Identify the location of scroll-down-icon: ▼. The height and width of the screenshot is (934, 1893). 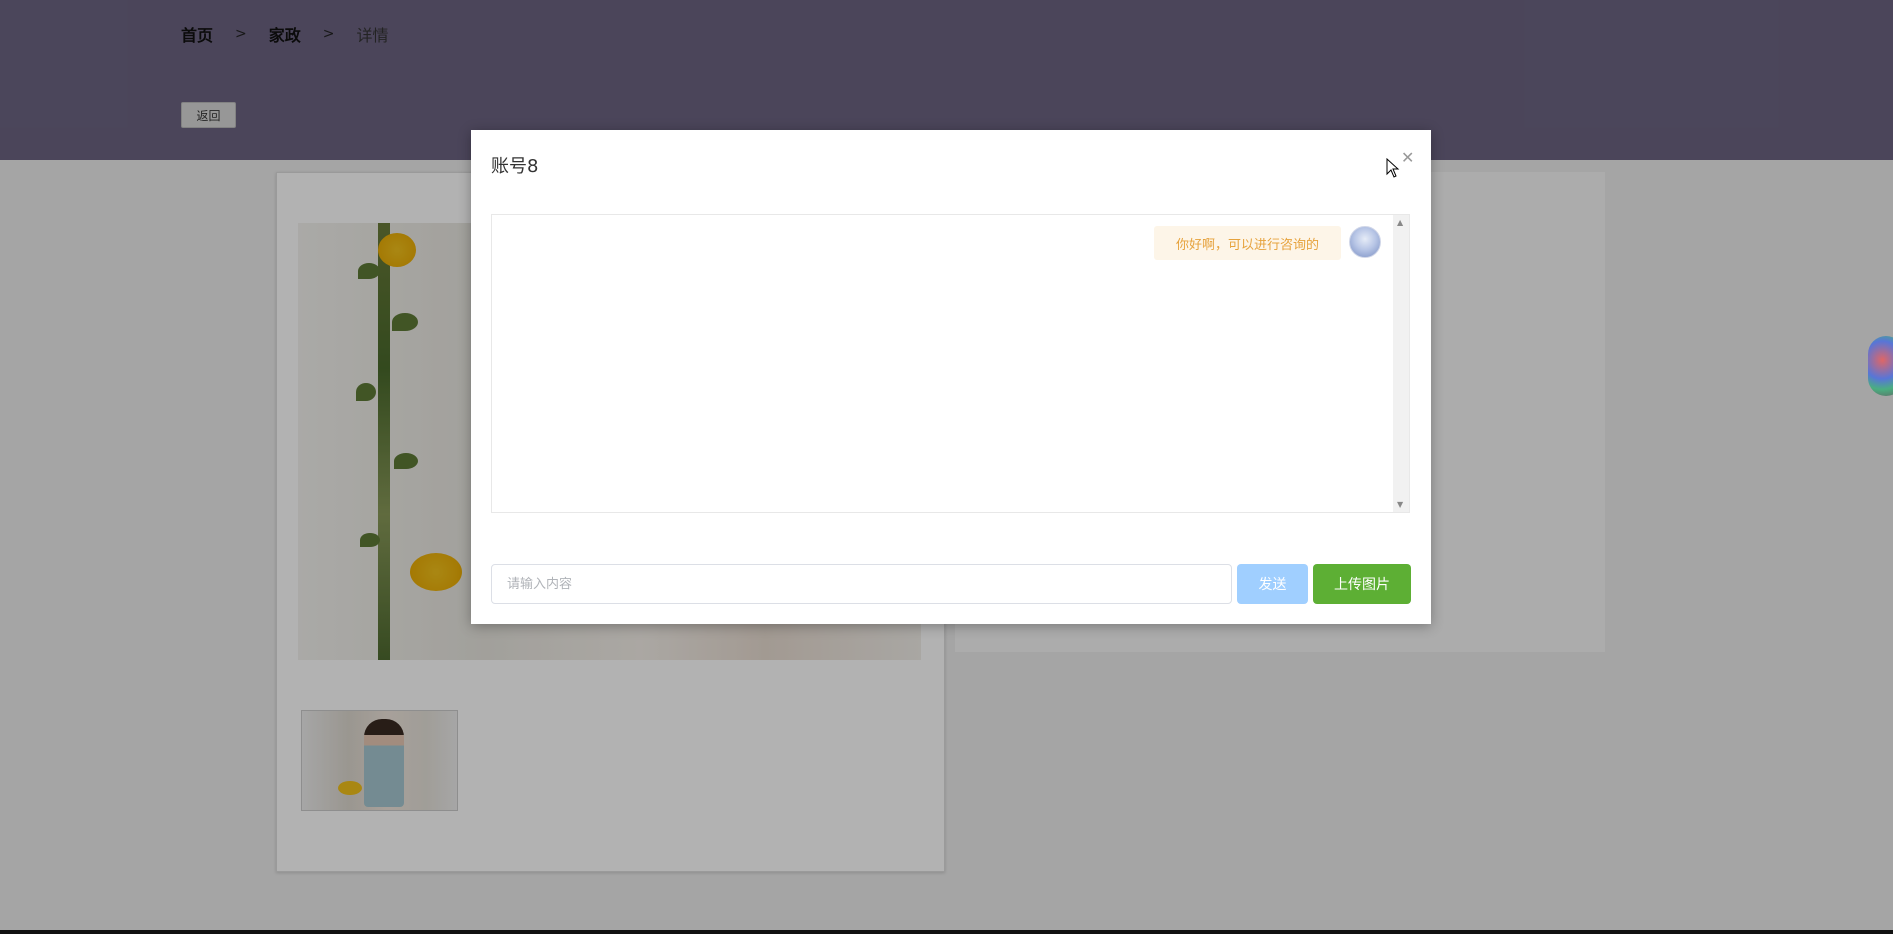
(1400, 504).